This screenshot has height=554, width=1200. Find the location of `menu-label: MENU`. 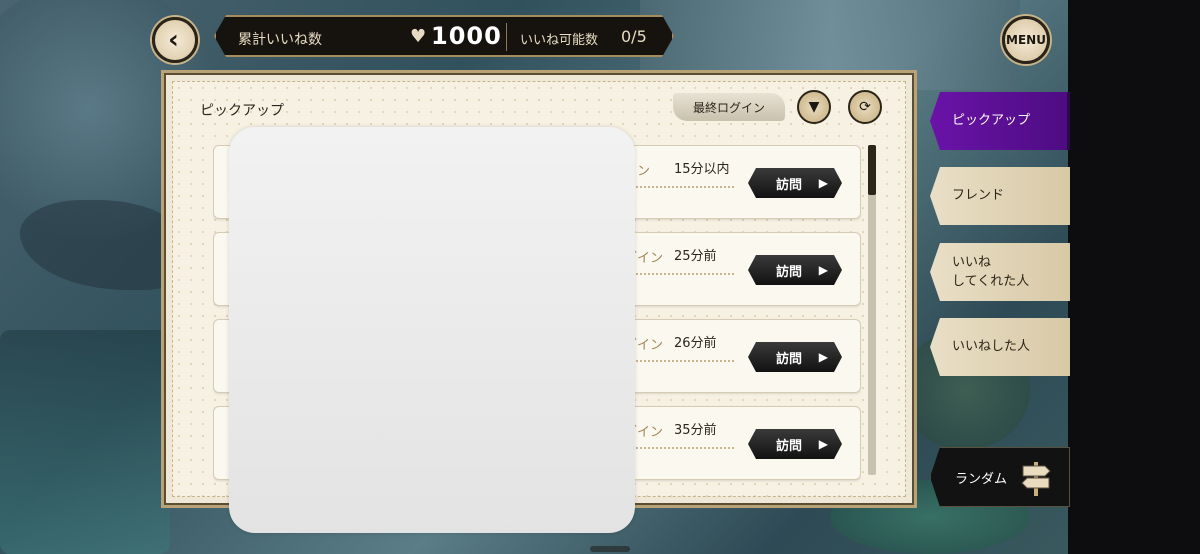

menu-label: MENU is located at coordinates (1026, 40).